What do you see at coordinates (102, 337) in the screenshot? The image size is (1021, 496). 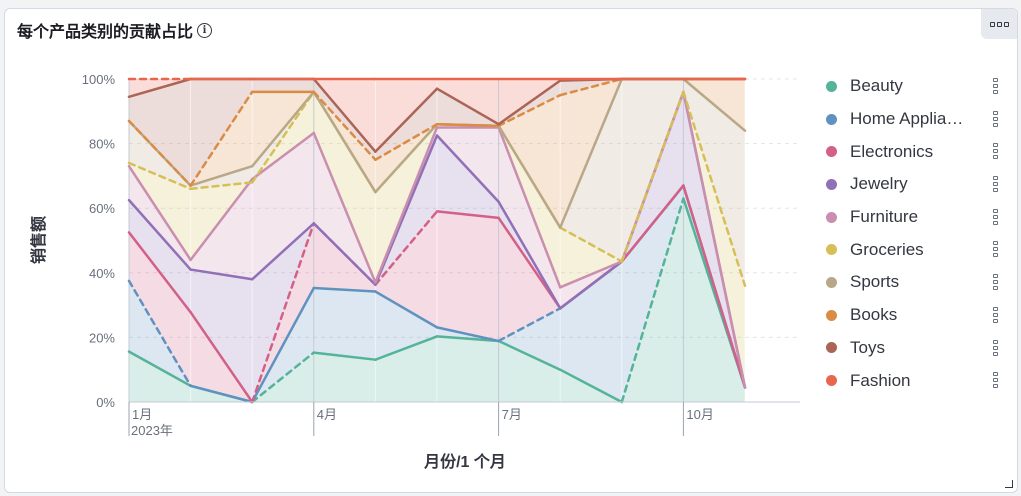 I see `y-tick-label: 20%` at bounding box center [102, 337].